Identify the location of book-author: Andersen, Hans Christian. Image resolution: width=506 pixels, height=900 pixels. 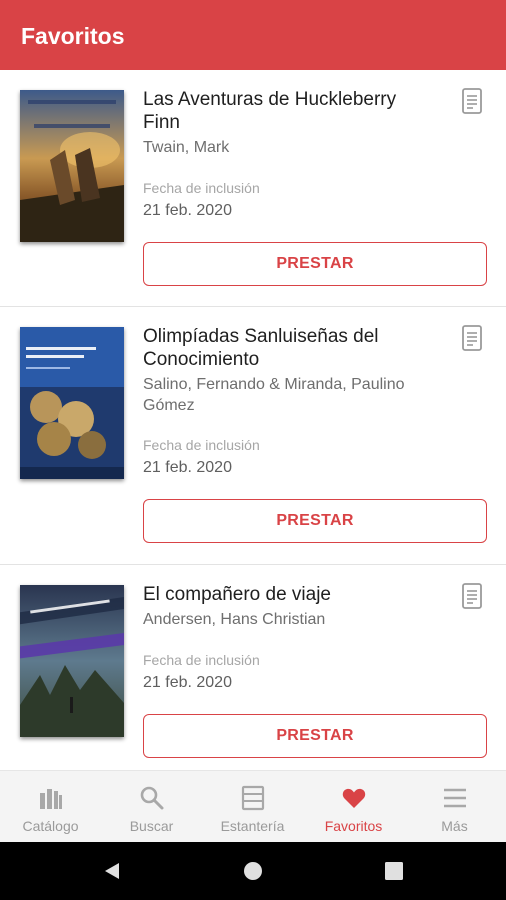
(234, 619).